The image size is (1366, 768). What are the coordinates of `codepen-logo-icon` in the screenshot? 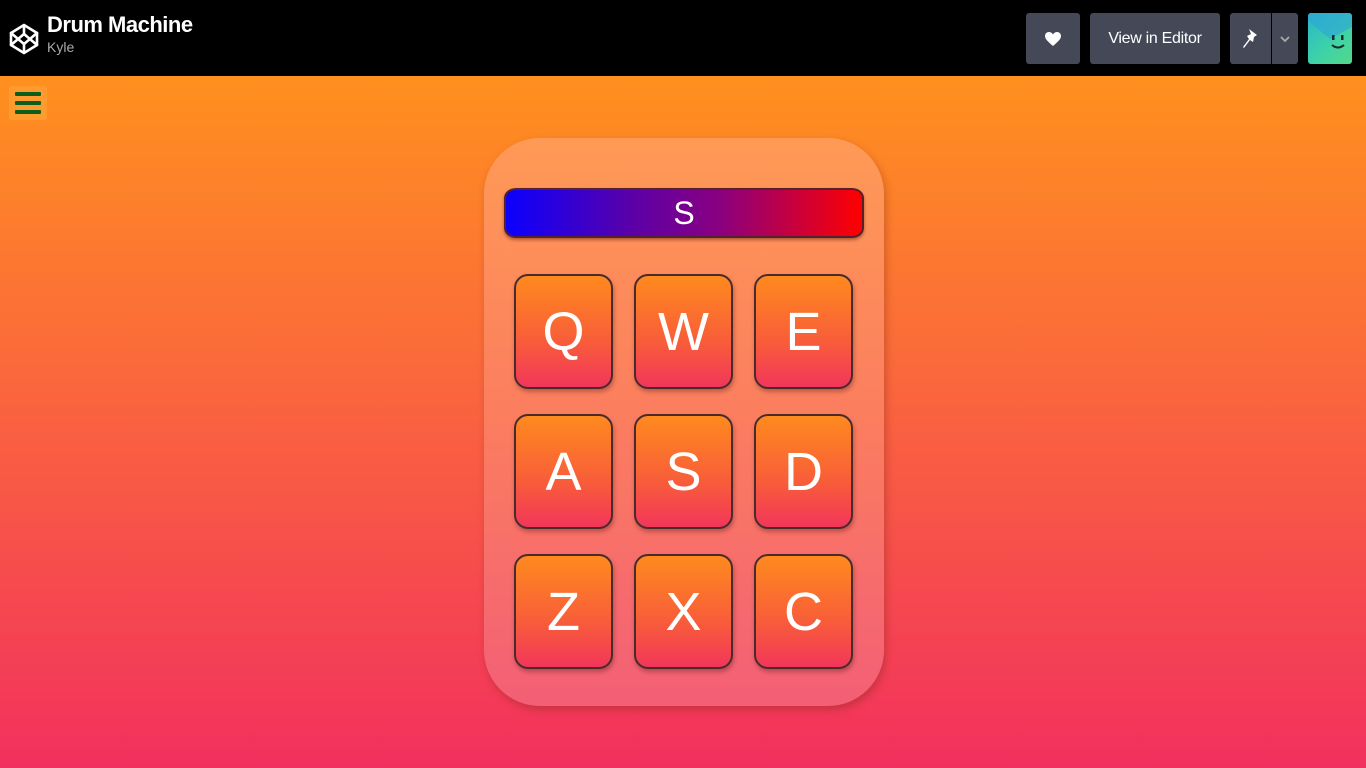 It's located at (24, 39).